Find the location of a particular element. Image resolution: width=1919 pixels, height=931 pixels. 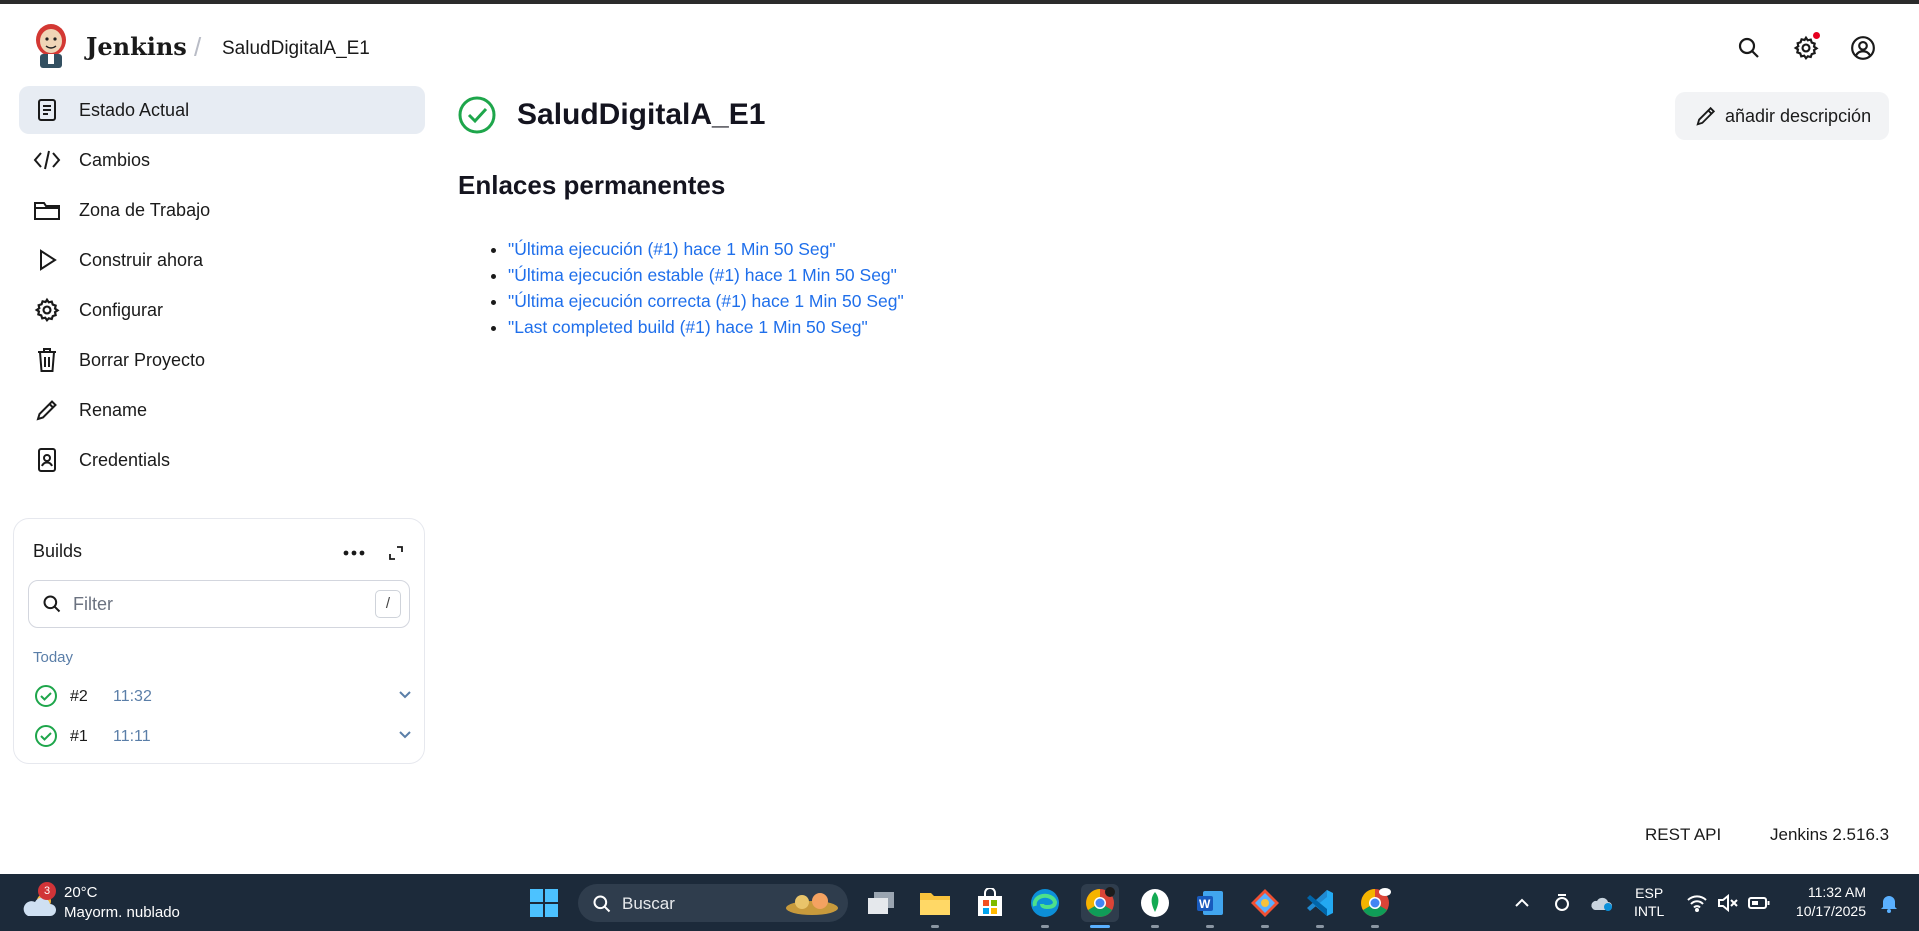

language-code: ESP is located at coordinates (1649, 893).